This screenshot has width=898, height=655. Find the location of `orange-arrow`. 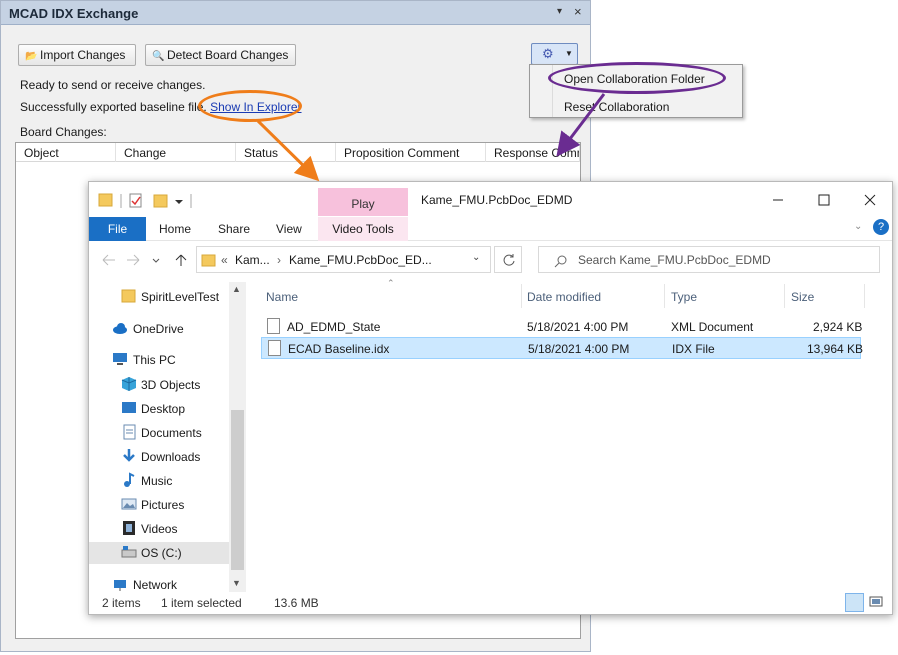

orange-arrow is located at coordinates (288, 150).